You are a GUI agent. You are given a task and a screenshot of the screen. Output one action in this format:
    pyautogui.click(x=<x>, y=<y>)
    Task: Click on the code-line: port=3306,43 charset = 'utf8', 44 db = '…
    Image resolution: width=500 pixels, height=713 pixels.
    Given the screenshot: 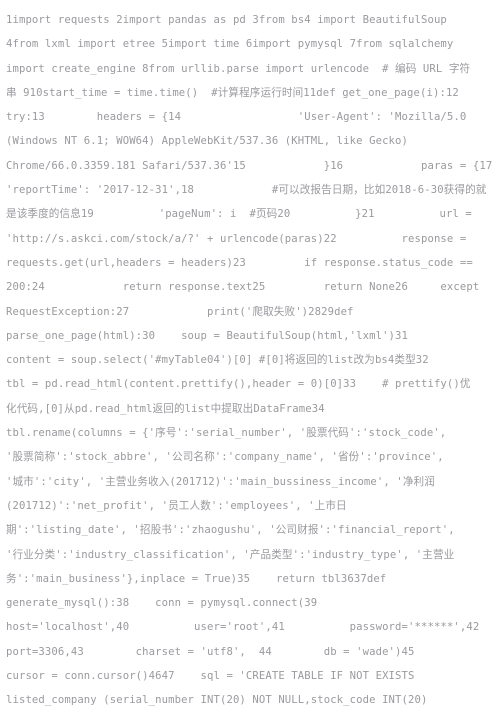 What is the action you would take?
    pyautogui.click(x=210, y=651)
    